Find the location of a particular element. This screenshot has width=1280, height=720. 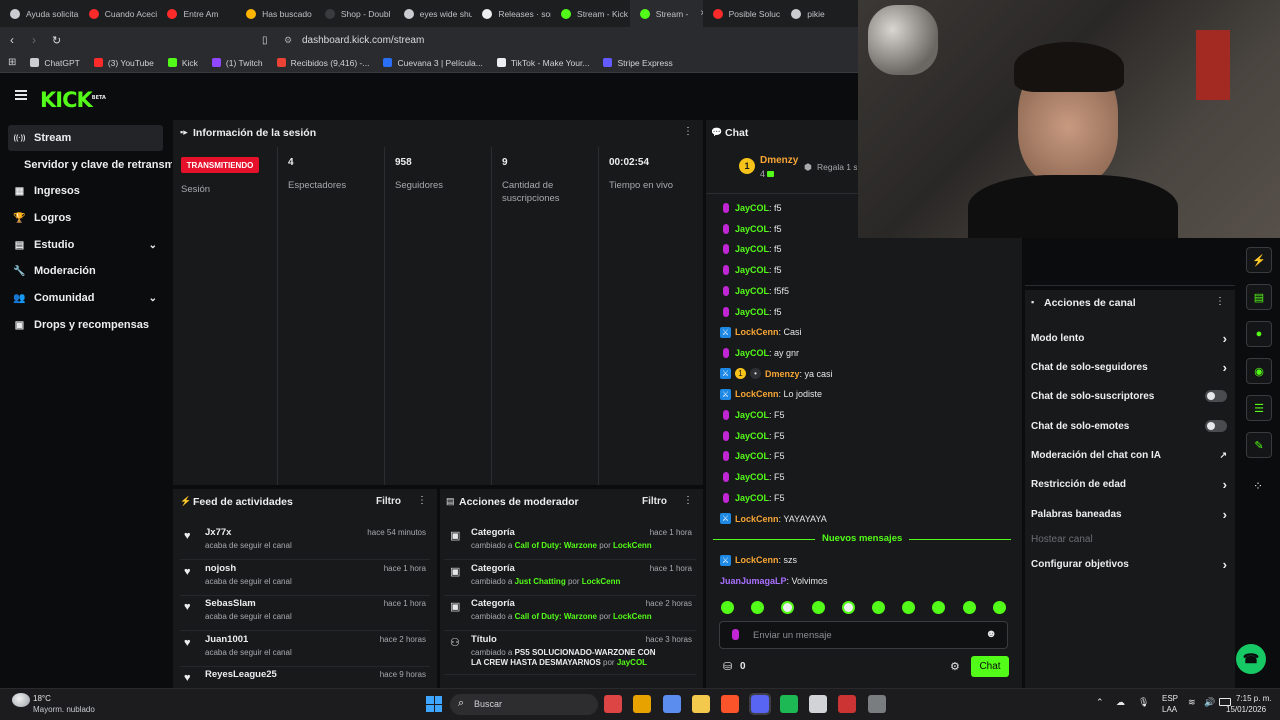

bookmark-item: (1) Twitch is located at coordinates (237, 63).